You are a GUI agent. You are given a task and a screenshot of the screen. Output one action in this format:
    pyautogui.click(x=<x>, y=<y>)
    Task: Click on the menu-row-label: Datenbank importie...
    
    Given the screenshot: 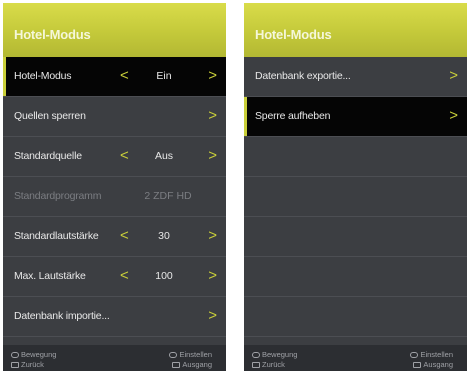 What is the action you would take?
    pyautogui.click(x=62, y=316)
    